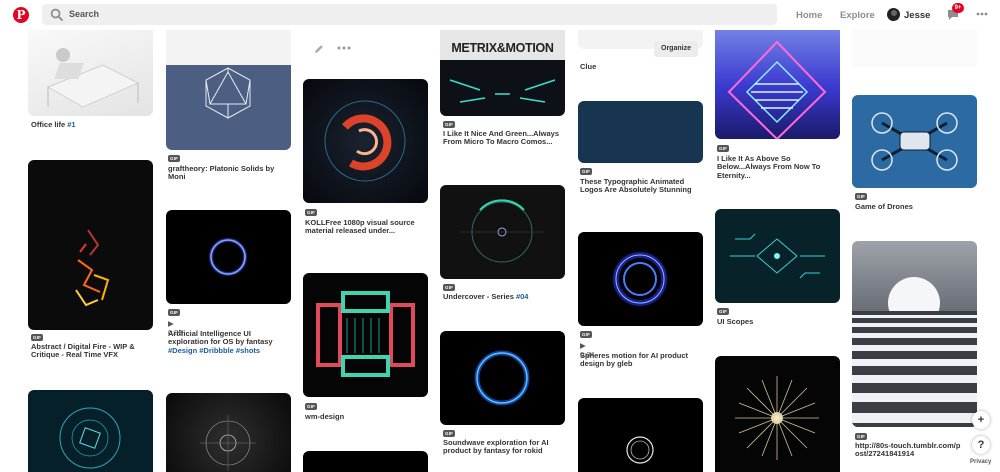  Describe the element at coordinates (641, 66) in the screenshot. I see `pin-title: Clue` at that location.